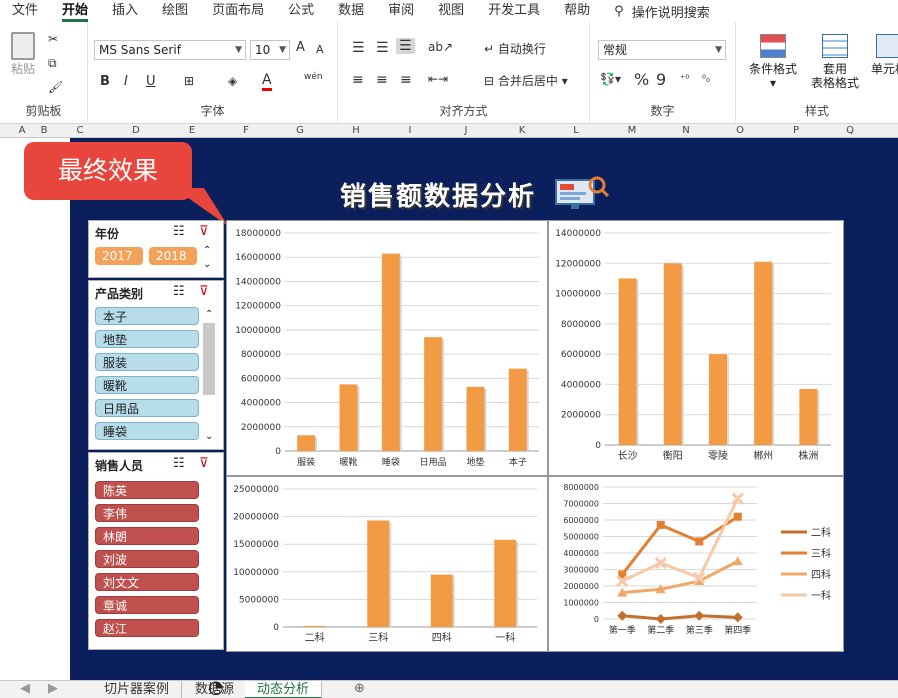  Describe the element at coordinates (356, 131) in the screenshot. I see `column-header: H` at that location.